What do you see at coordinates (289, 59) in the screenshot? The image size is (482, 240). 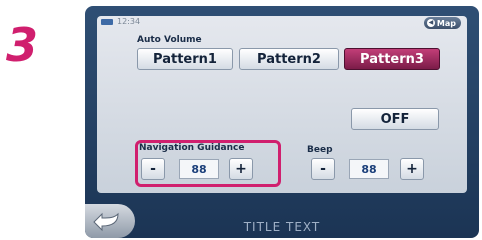 I see `pattern2-button: Pattern2` at bounding box center [289, 59].